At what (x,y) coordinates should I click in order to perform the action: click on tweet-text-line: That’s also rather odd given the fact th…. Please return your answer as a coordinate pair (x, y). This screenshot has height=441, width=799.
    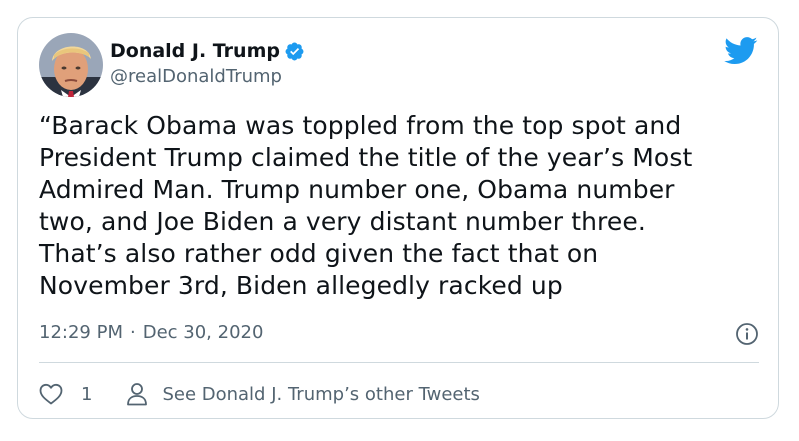
    Looking at the image, I should click on (319, 253).